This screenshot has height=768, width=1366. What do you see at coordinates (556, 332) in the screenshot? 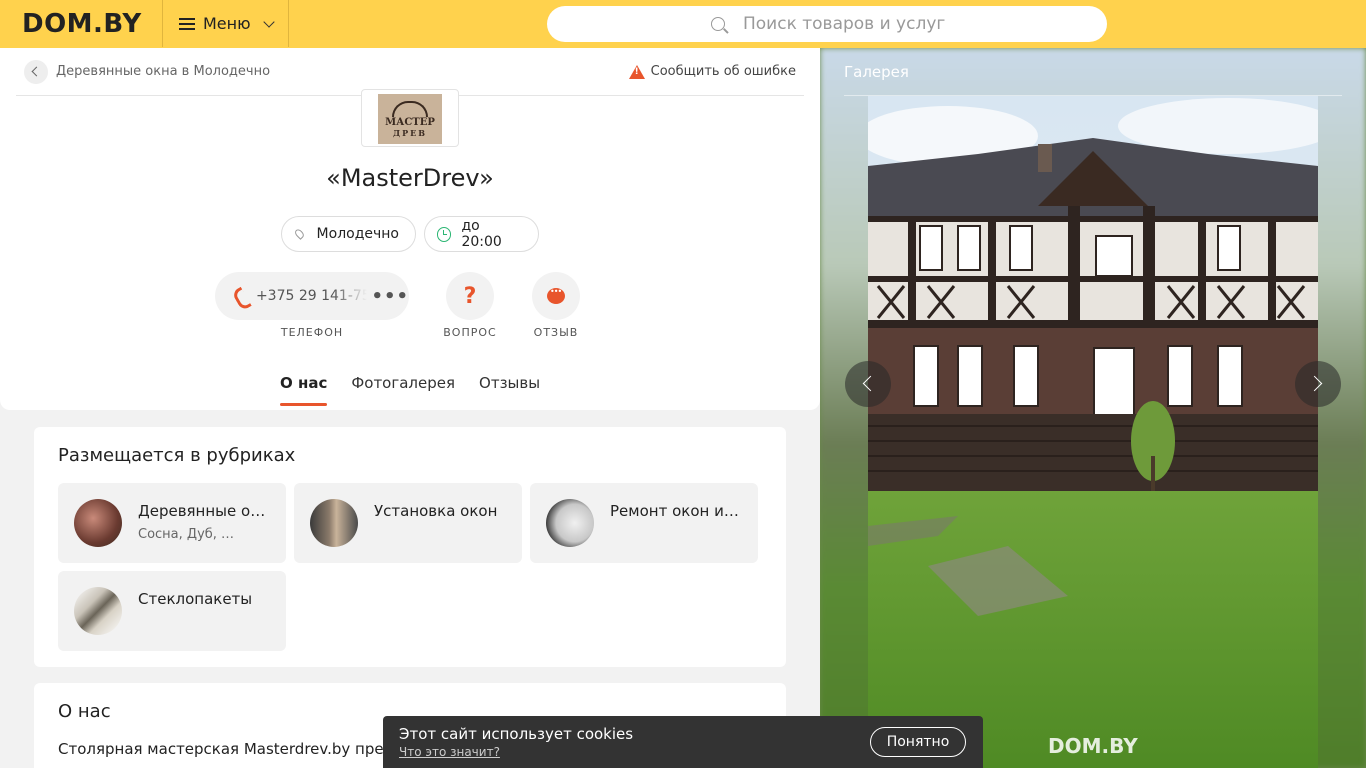
I see `review-label: ОТЗЫВ` at bounding box center [556, 332].